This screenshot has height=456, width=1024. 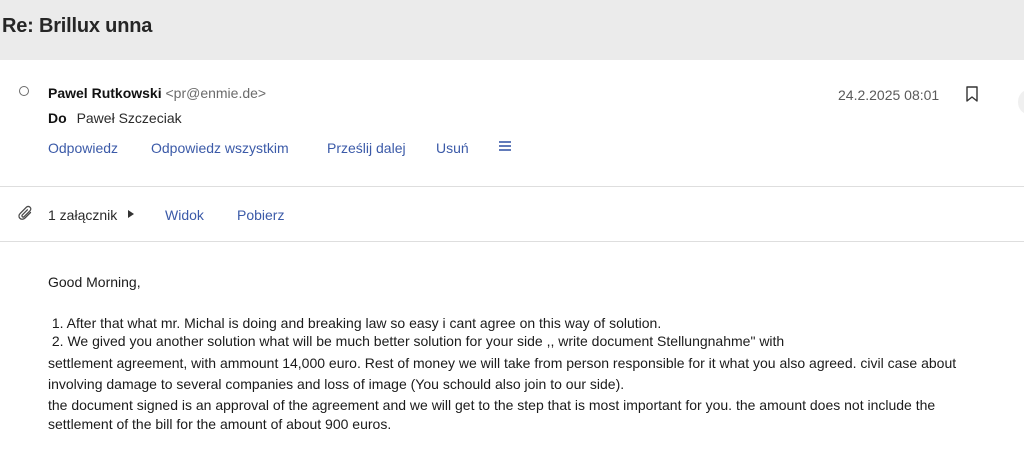 I want to click on body-greeting: Good Morning,, so click(x=94, y=282).